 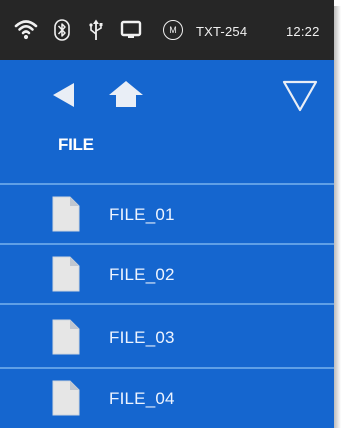 I want to click on list-item-file-04: FILE_04, so click(x=167, y=397).